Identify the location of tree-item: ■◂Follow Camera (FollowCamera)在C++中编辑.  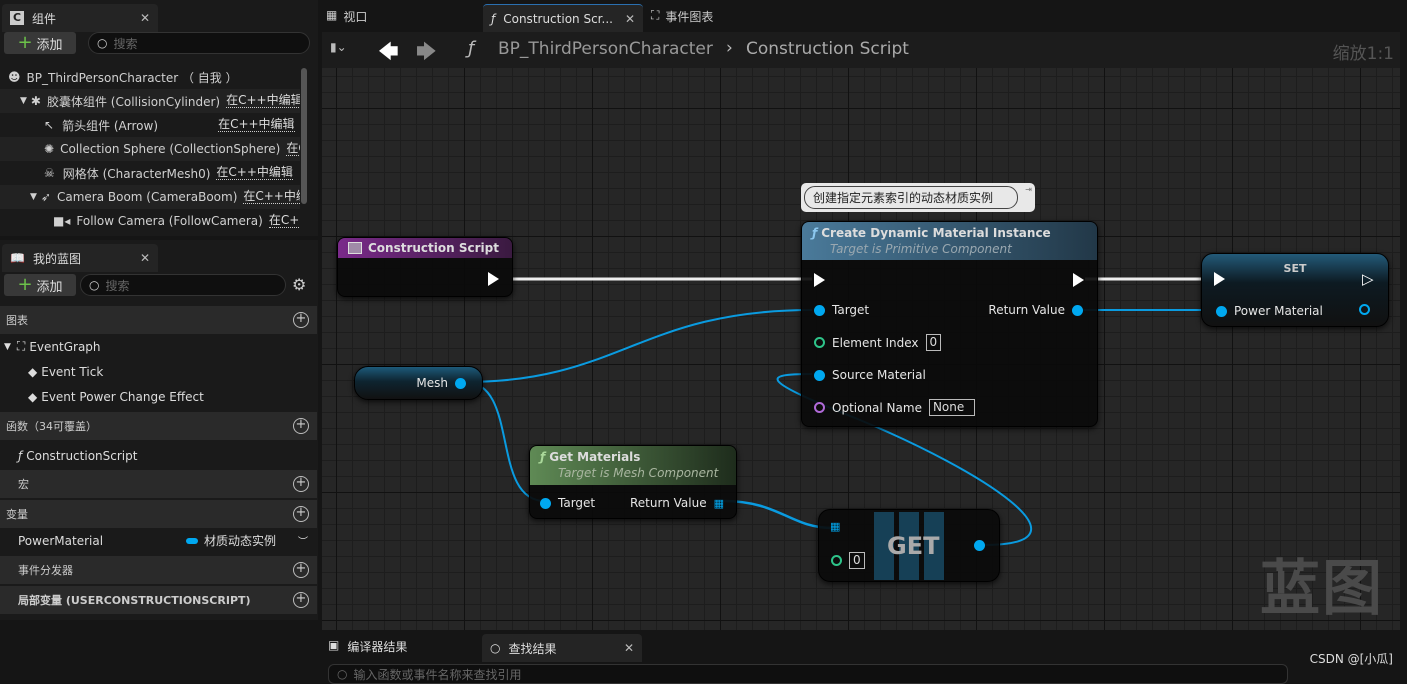
(150, 221).